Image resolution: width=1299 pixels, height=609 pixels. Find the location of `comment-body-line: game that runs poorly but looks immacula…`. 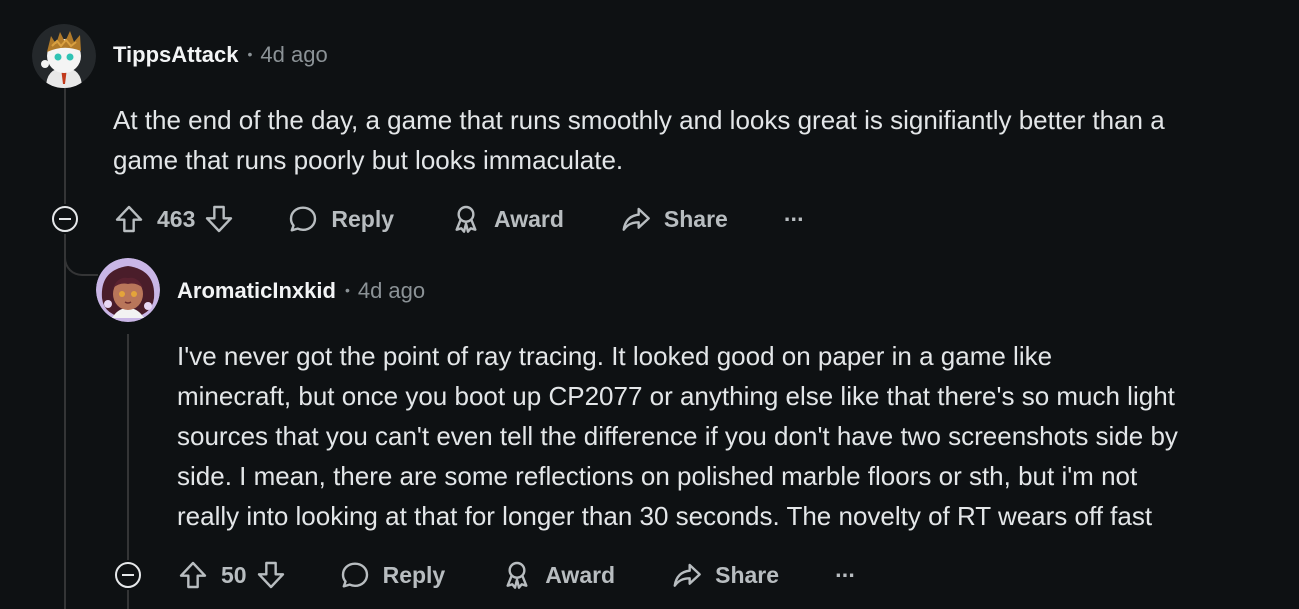

comment-body-line: game that runs poorly but looks immacula… is located at coordinates (368, 160).